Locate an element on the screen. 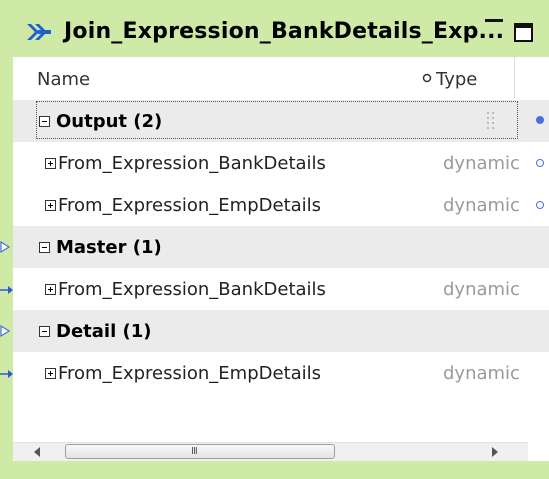 The width and height of the screenshot is (549, 479). scroll-grip: III is located at coordinates (194, 451).